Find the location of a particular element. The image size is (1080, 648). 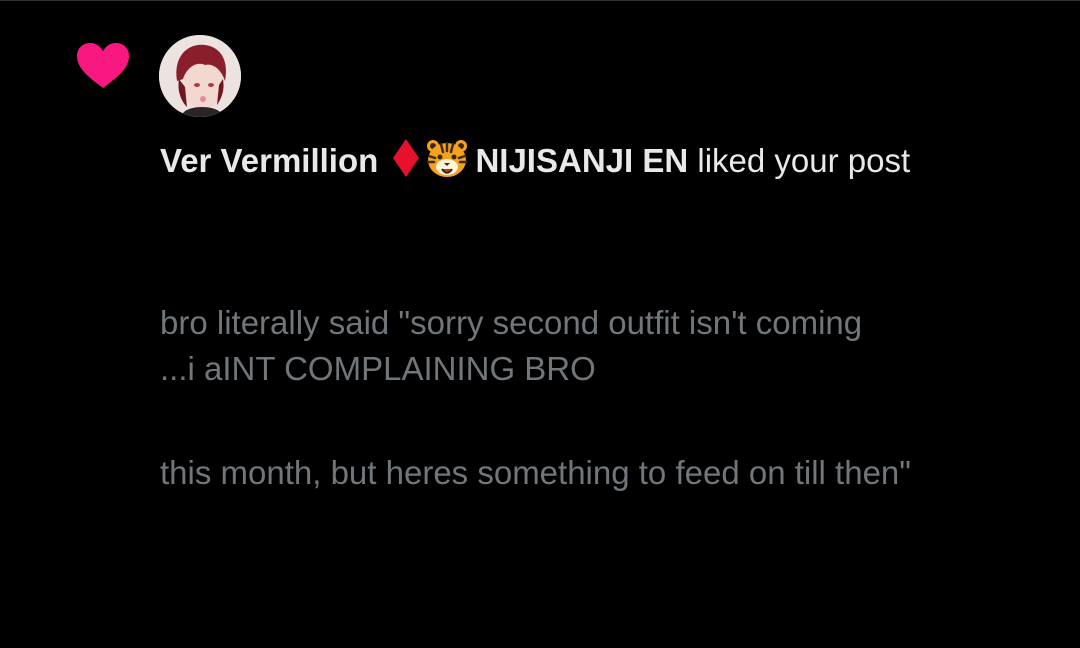

avatar is located at coordinates (200, 76).